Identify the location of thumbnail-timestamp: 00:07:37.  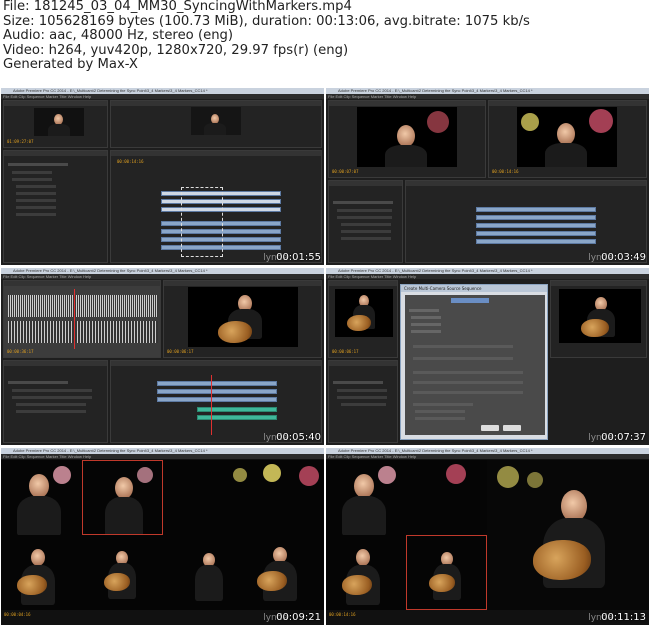
(623, 437).